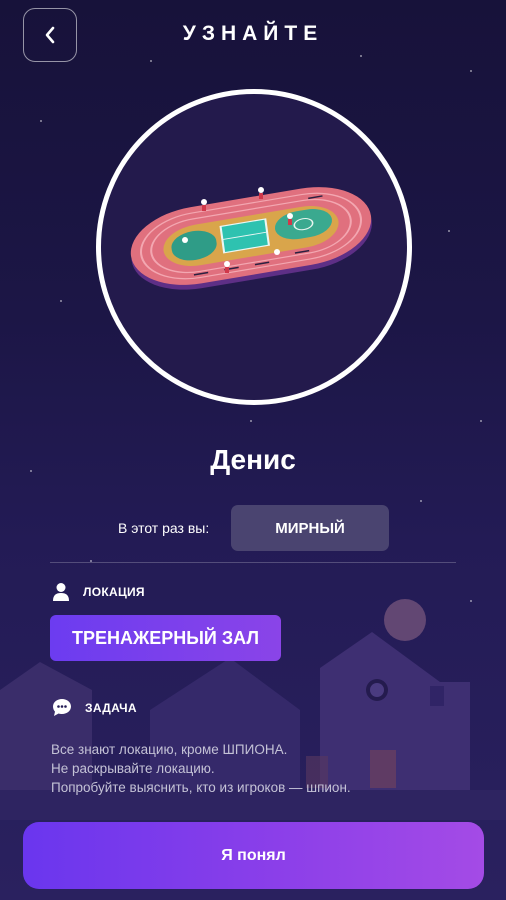  I want to click on player-name: Денис, so click(253, 459).